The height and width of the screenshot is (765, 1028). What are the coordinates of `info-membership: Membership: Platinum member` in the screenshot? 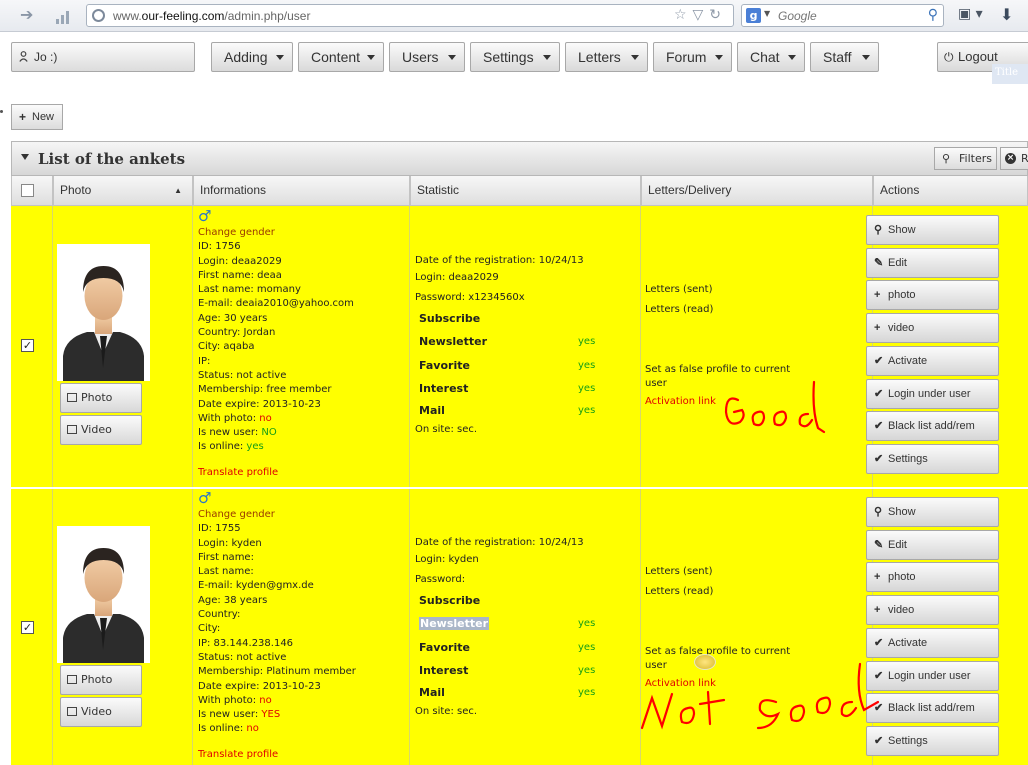 It's located at (277, 672).